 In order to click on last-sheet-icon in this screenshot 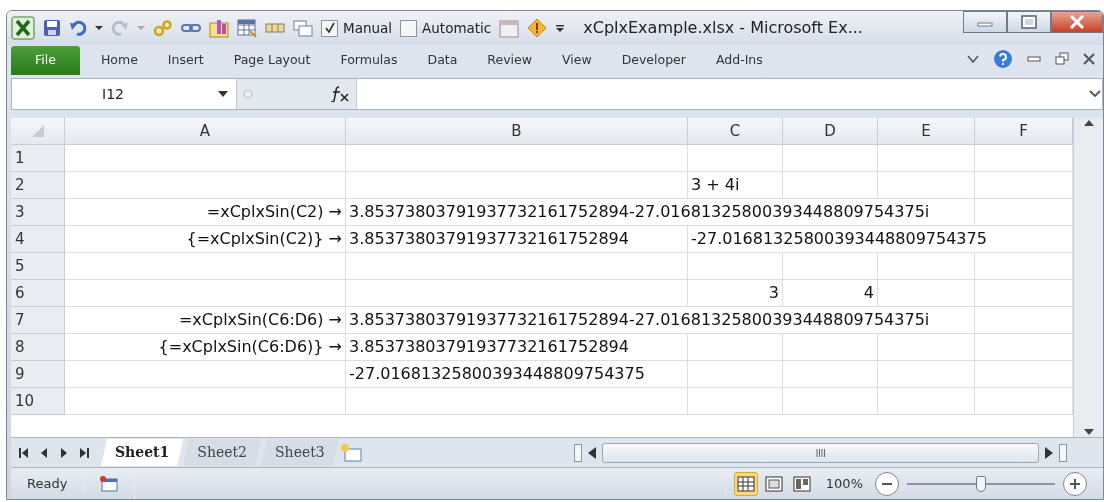, I will do `click(84, 452)`.